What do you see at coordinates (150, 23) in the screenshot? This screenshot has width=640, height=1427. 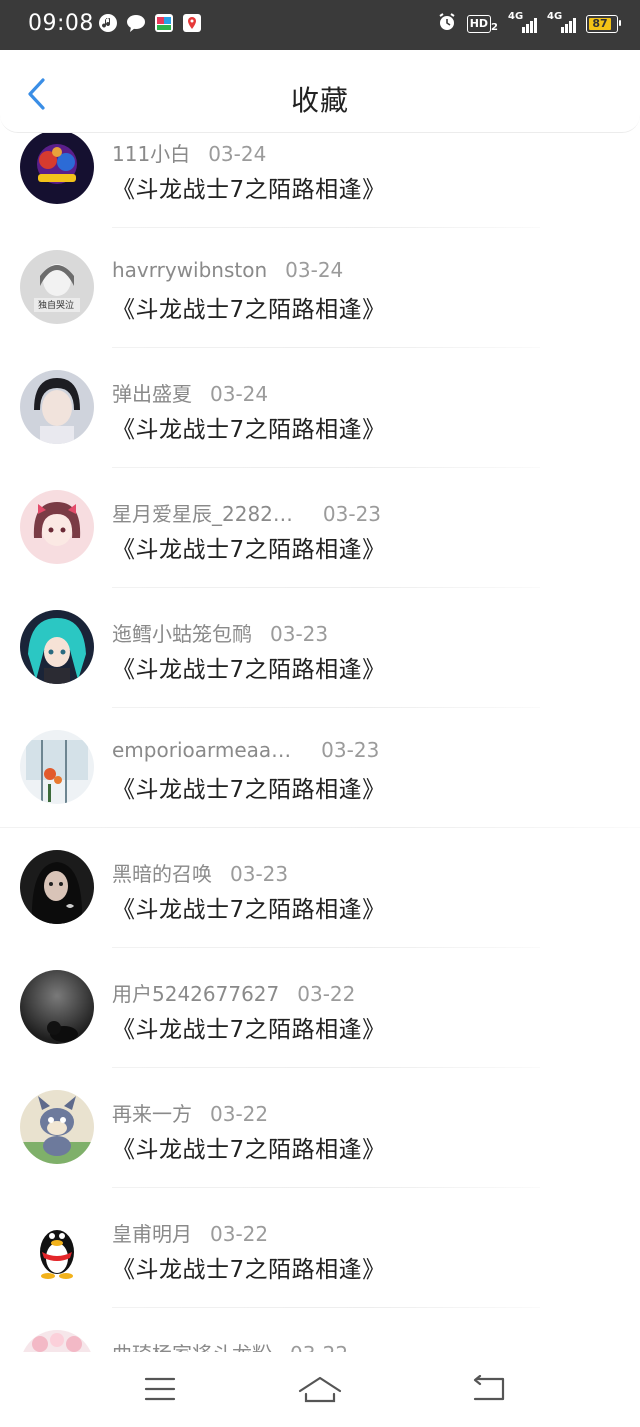 I see `notification-icons` at bounding box center [150, 23].